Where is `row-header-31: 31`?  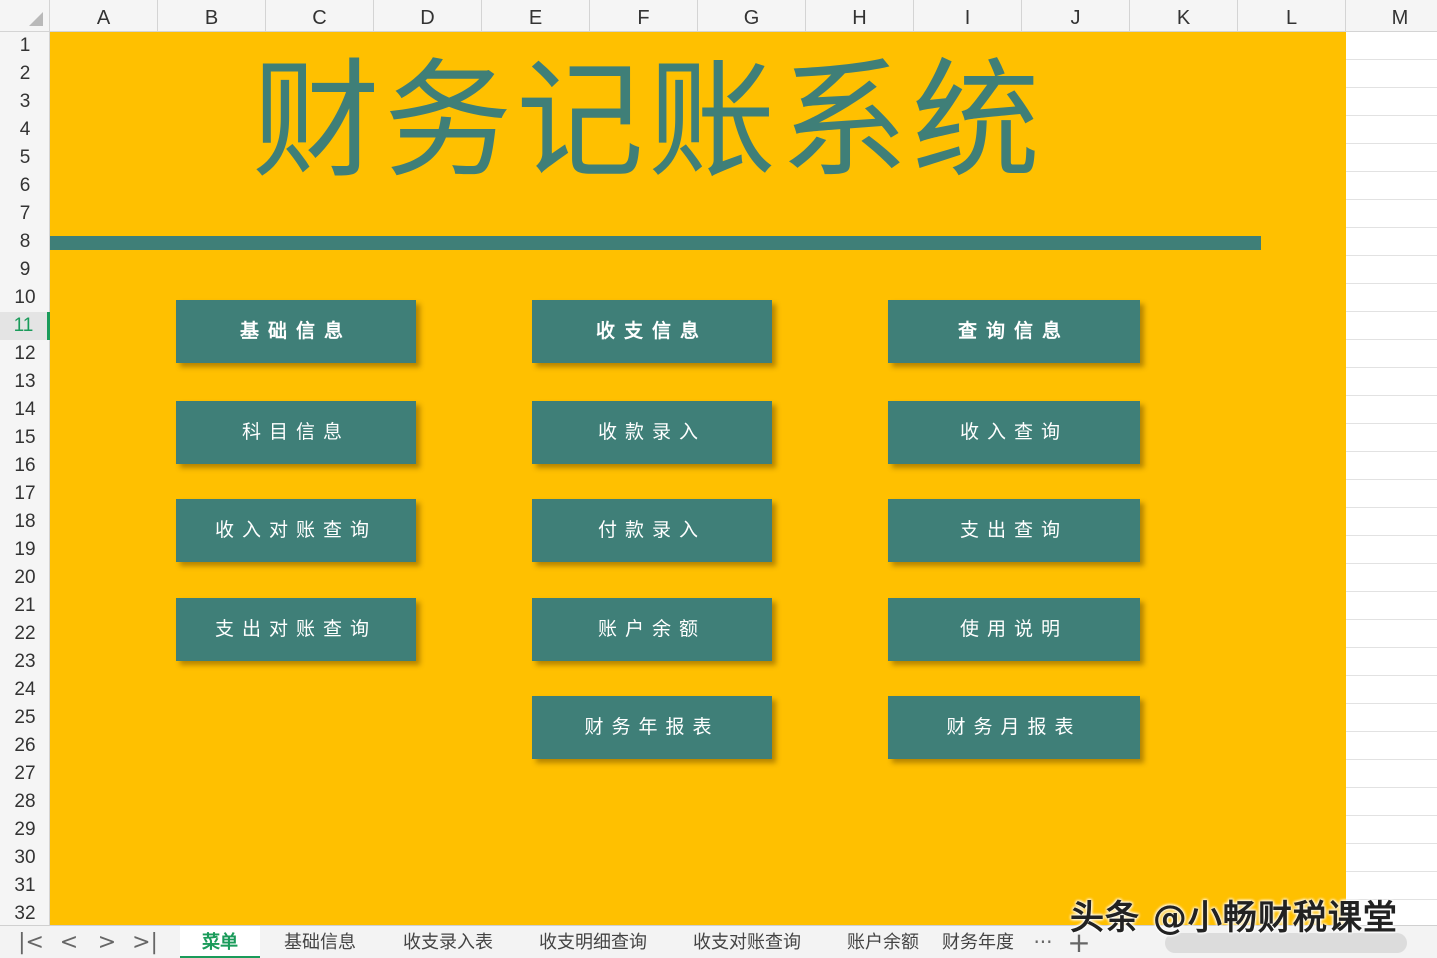
row-header-31: 31 is located at coordinates (25, 886).